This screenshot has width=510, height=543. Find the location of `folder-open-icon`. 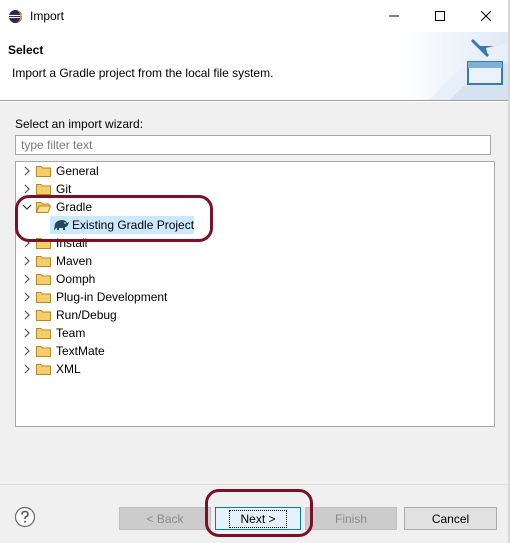

folder-open-icon is located at coordinates (43, 207).